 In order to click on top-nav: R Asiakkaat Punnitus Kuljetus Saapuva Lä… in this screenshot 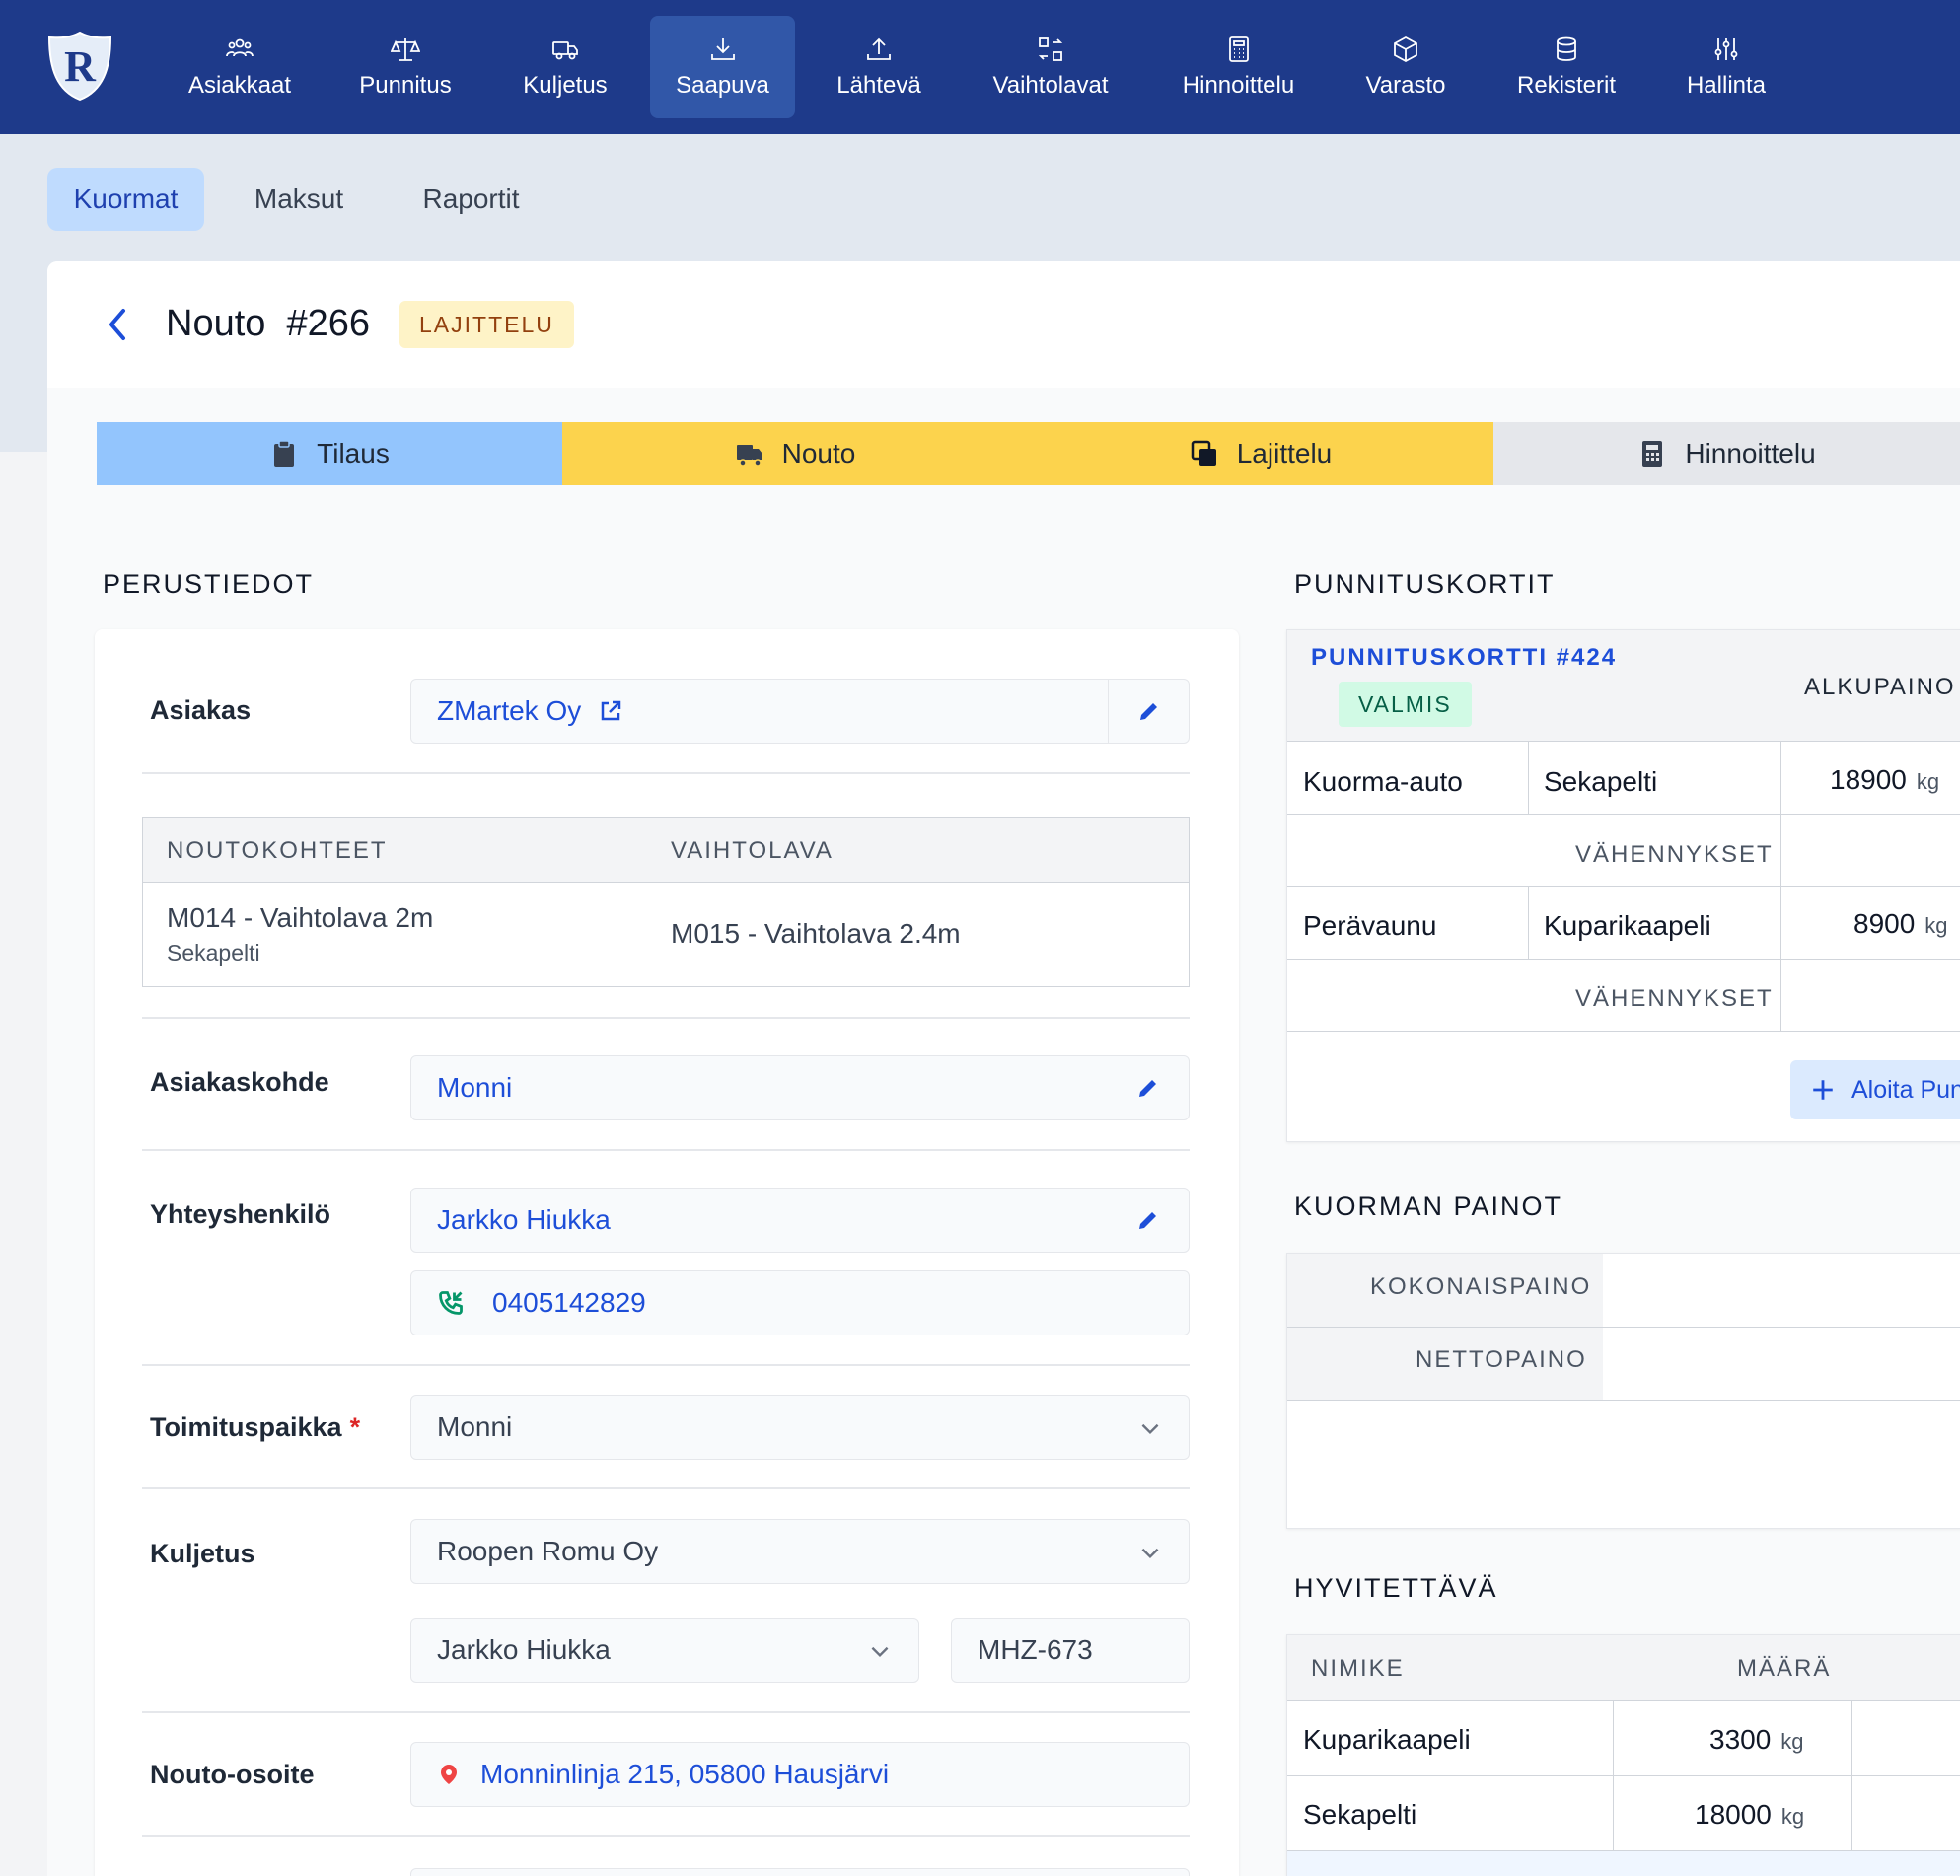, I will do `click(980, 67)`.